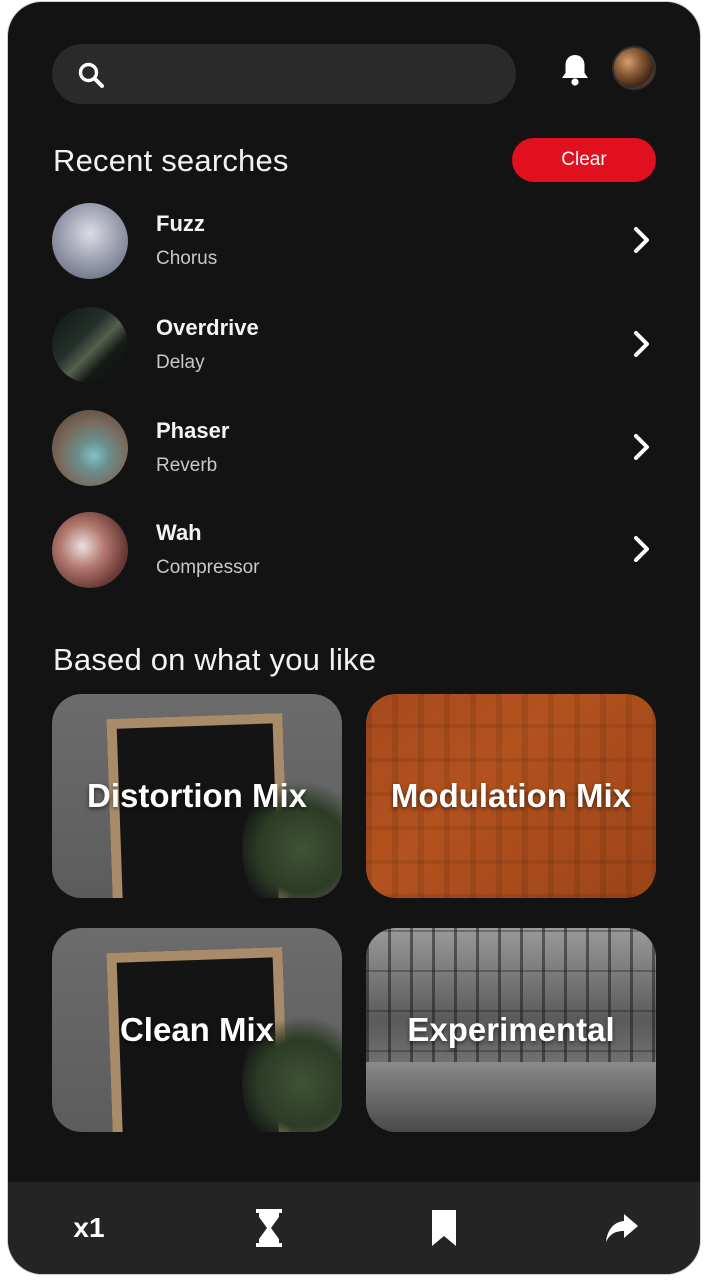 The width and height of the screenshot is (709, 1280). I want to click on mix-card-label: Clean Mix, so click(197, 1029).